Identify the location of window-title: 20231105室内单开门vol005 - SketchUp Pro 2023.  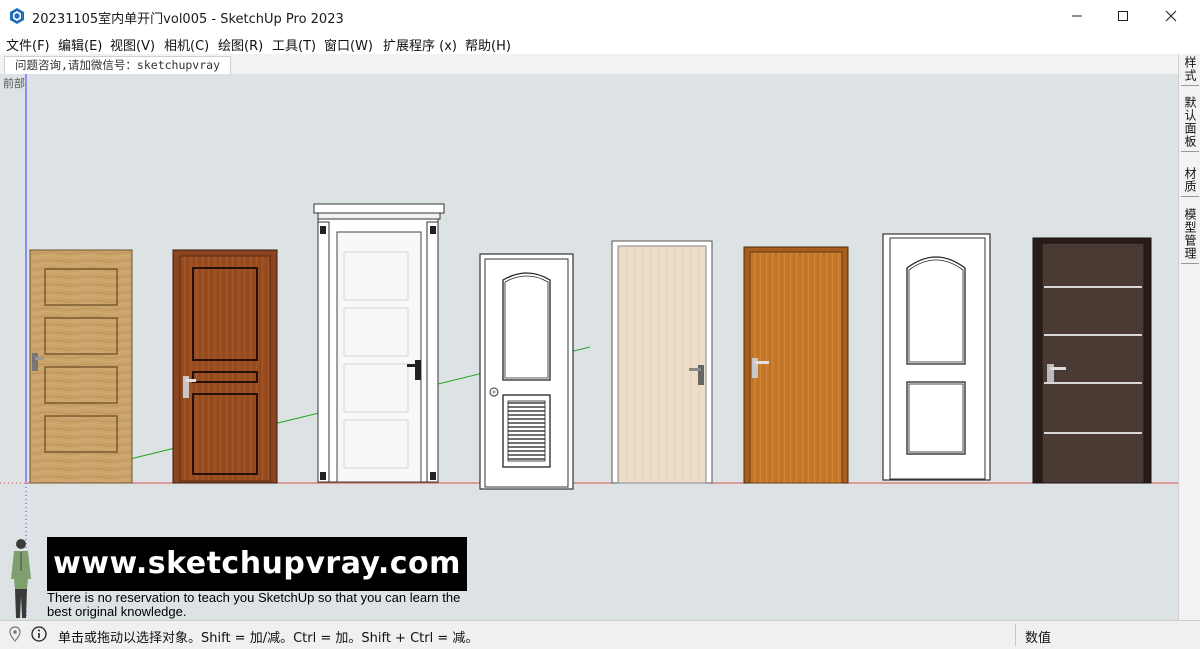
(188, 19).